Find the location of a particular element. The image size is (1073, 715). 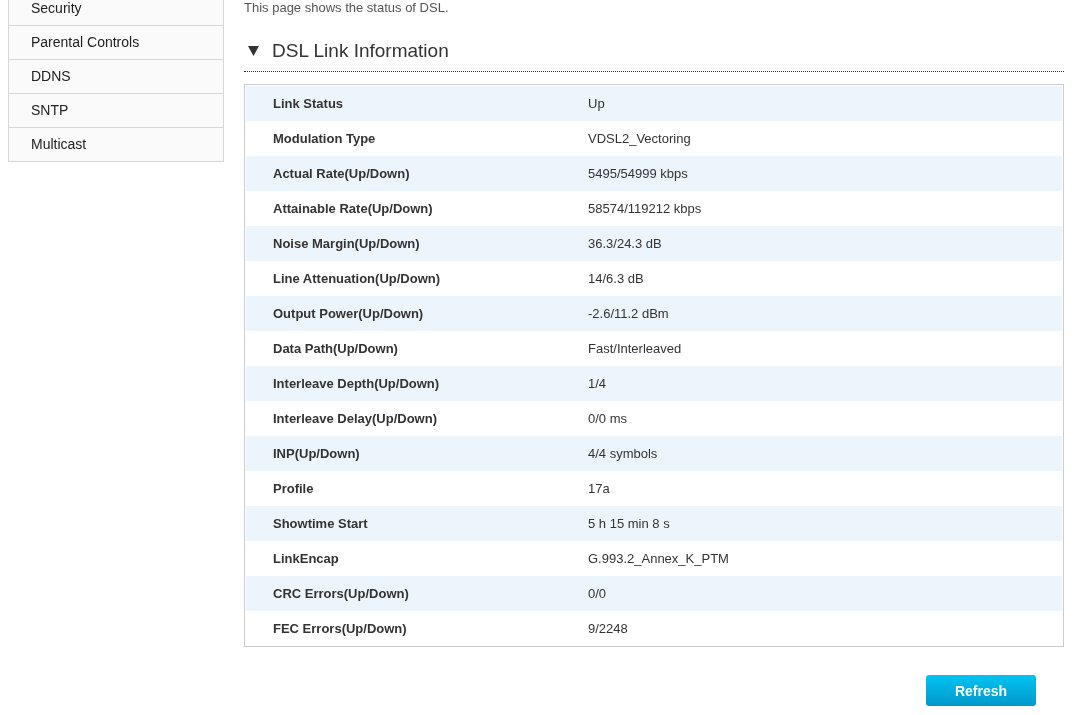

field-value: 0/0 is located at coordinates (597, 593).